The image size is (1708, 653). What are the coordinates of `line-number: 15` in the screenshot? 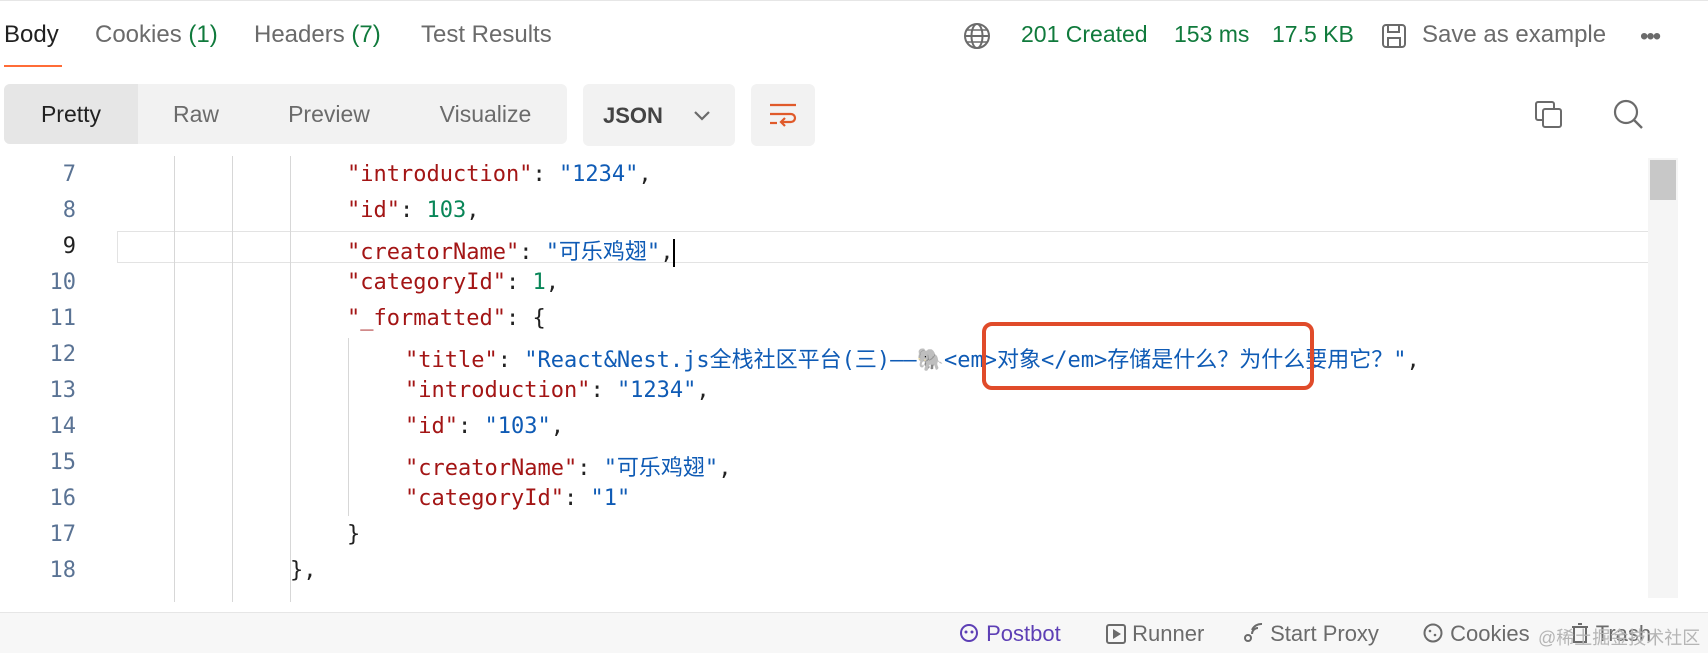 It's located at (63, 462).